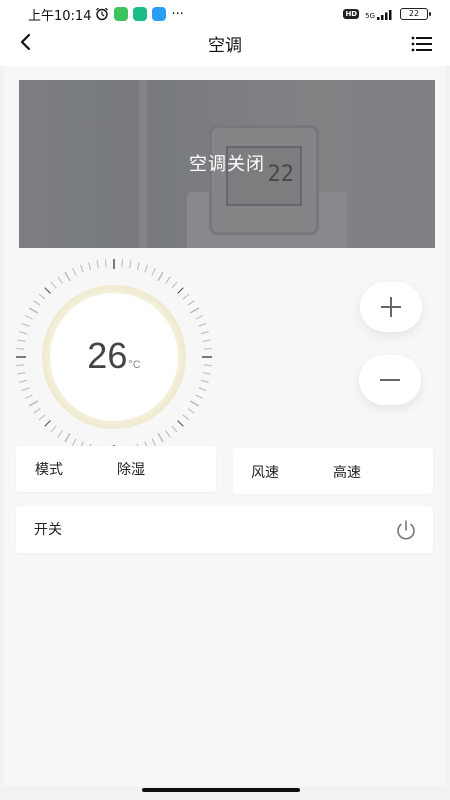 Image resolution: width=450 pixels, height=800 pixels. What do you see at coordinates (134, 365) in the screenshot?
I see `temperature-unit: °C` at bounding box center [134, 365].